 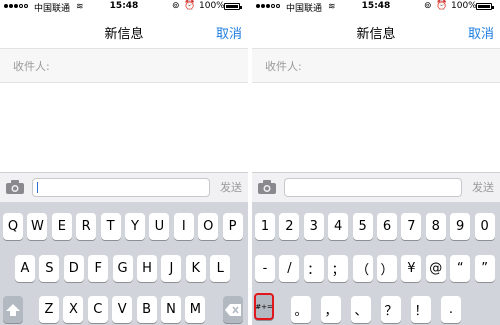 I want to click on keyboard-key: U, so click(x=159, y=226).